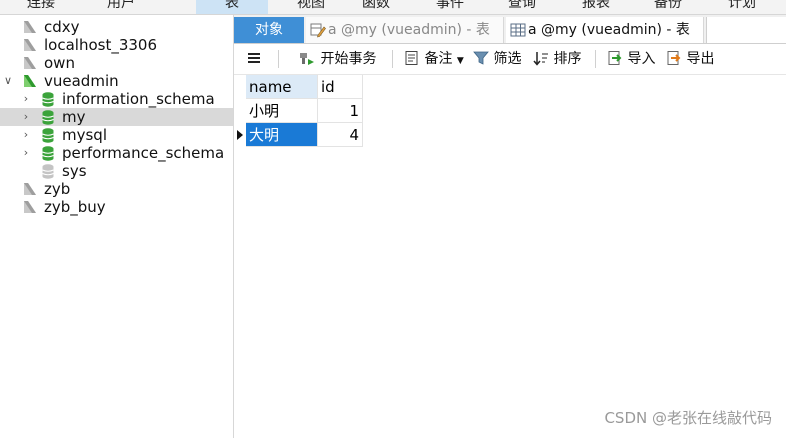 The width and height of the screenshot is (786, 438). I want to click on tree-item-label: zyb_buy, so click(75, 207).